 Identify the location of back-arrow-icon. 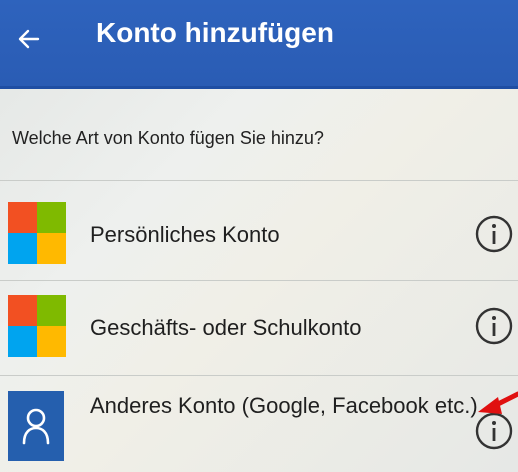
(29, 39).